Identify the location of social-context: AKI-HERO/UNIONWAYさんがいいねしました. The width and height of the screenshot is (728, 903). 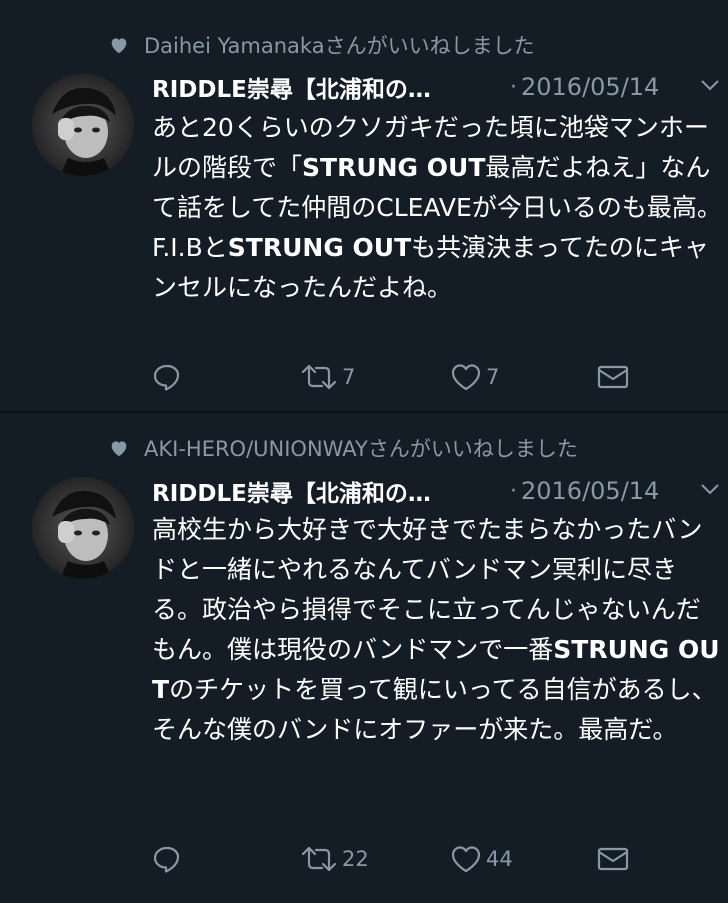
(343, 448).